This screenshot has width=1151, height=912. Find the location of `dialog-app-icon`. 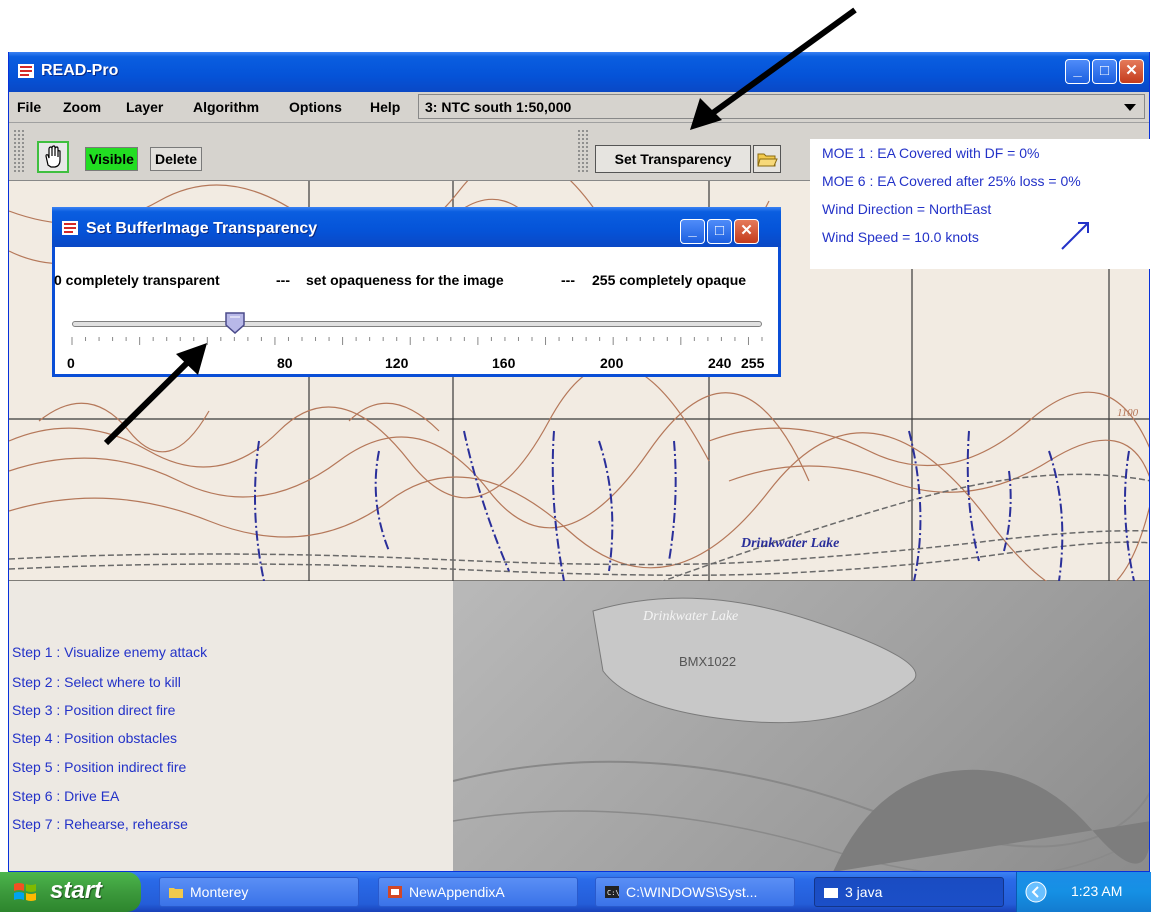

dialog-app-icon is located at coordinates (70, 228).